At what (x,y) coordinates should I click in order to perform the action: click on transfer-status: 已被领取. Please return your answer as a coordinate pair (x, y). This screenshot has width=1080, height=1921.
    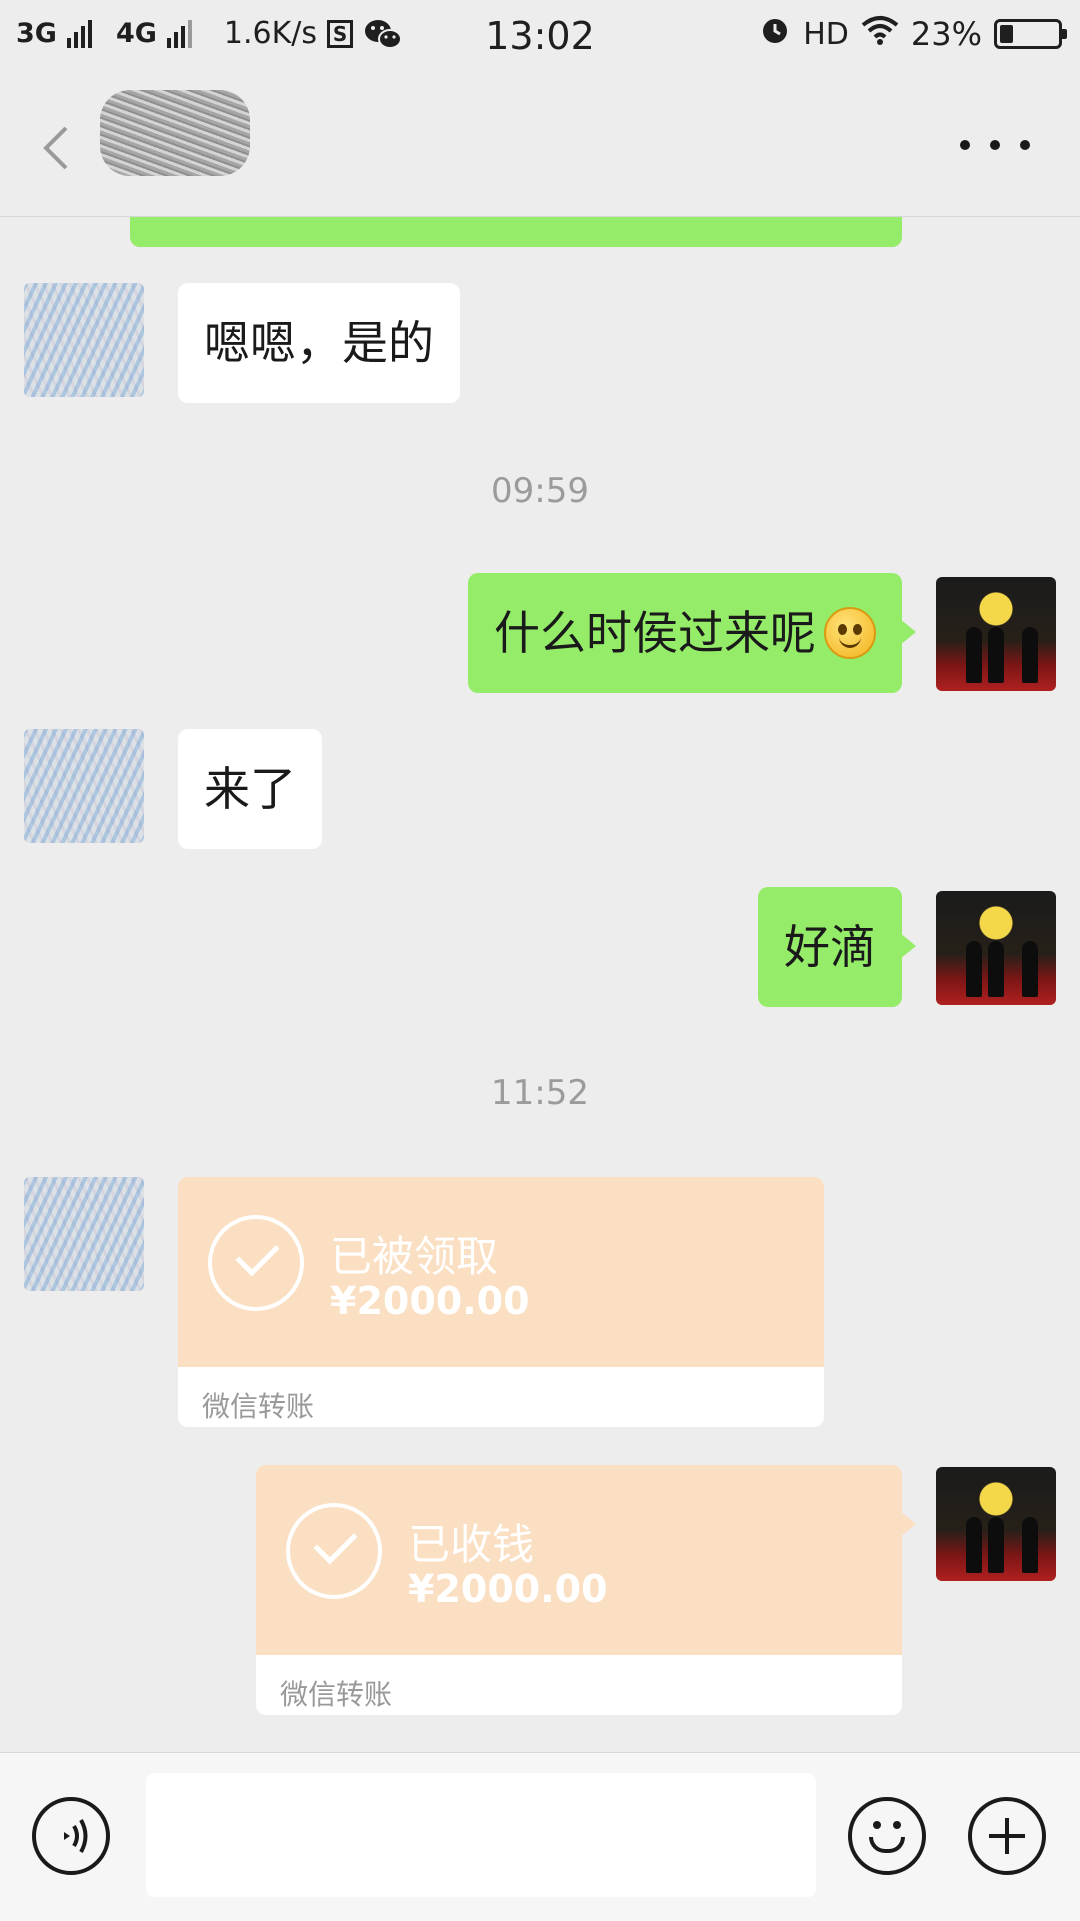
    Looking at the image, I should click on (414, 1256).